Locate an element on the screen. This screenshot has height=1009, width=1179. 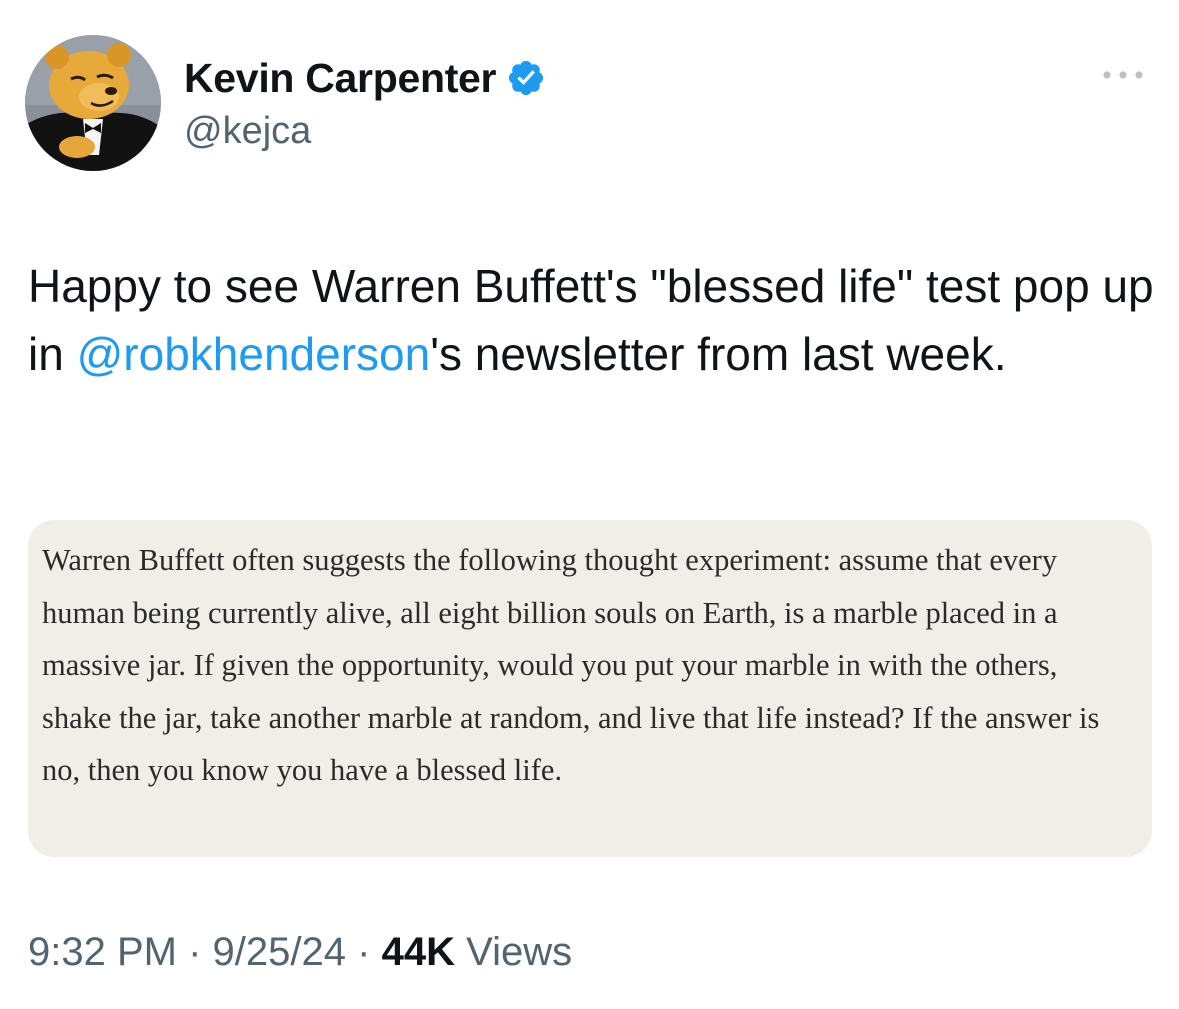
author-handle: @kejca is located at coordinates (247, 131).